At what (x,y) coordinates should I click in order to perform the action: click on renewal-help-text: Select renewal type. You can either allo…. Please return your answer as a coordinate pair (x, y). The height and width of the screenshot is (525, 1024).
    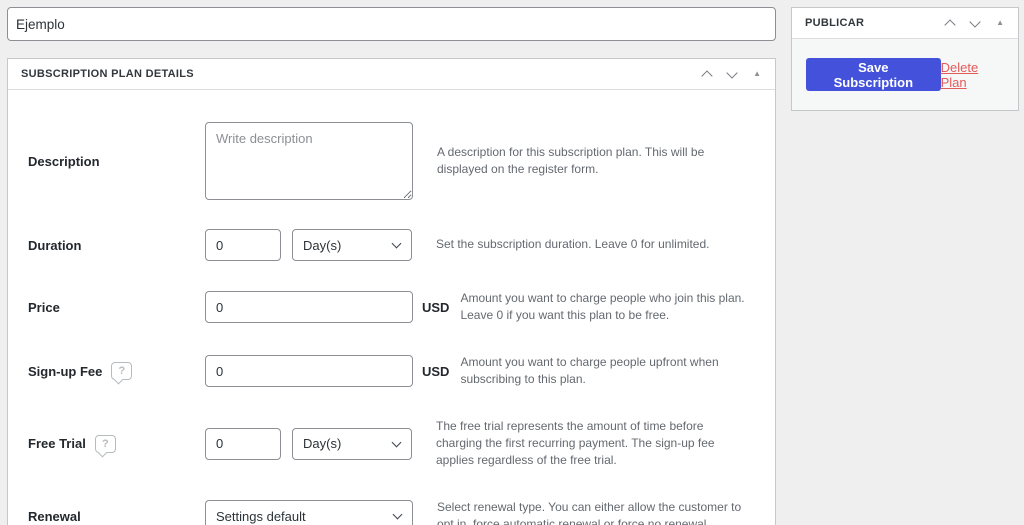
    Looking at the image, I should click on (589, 512).